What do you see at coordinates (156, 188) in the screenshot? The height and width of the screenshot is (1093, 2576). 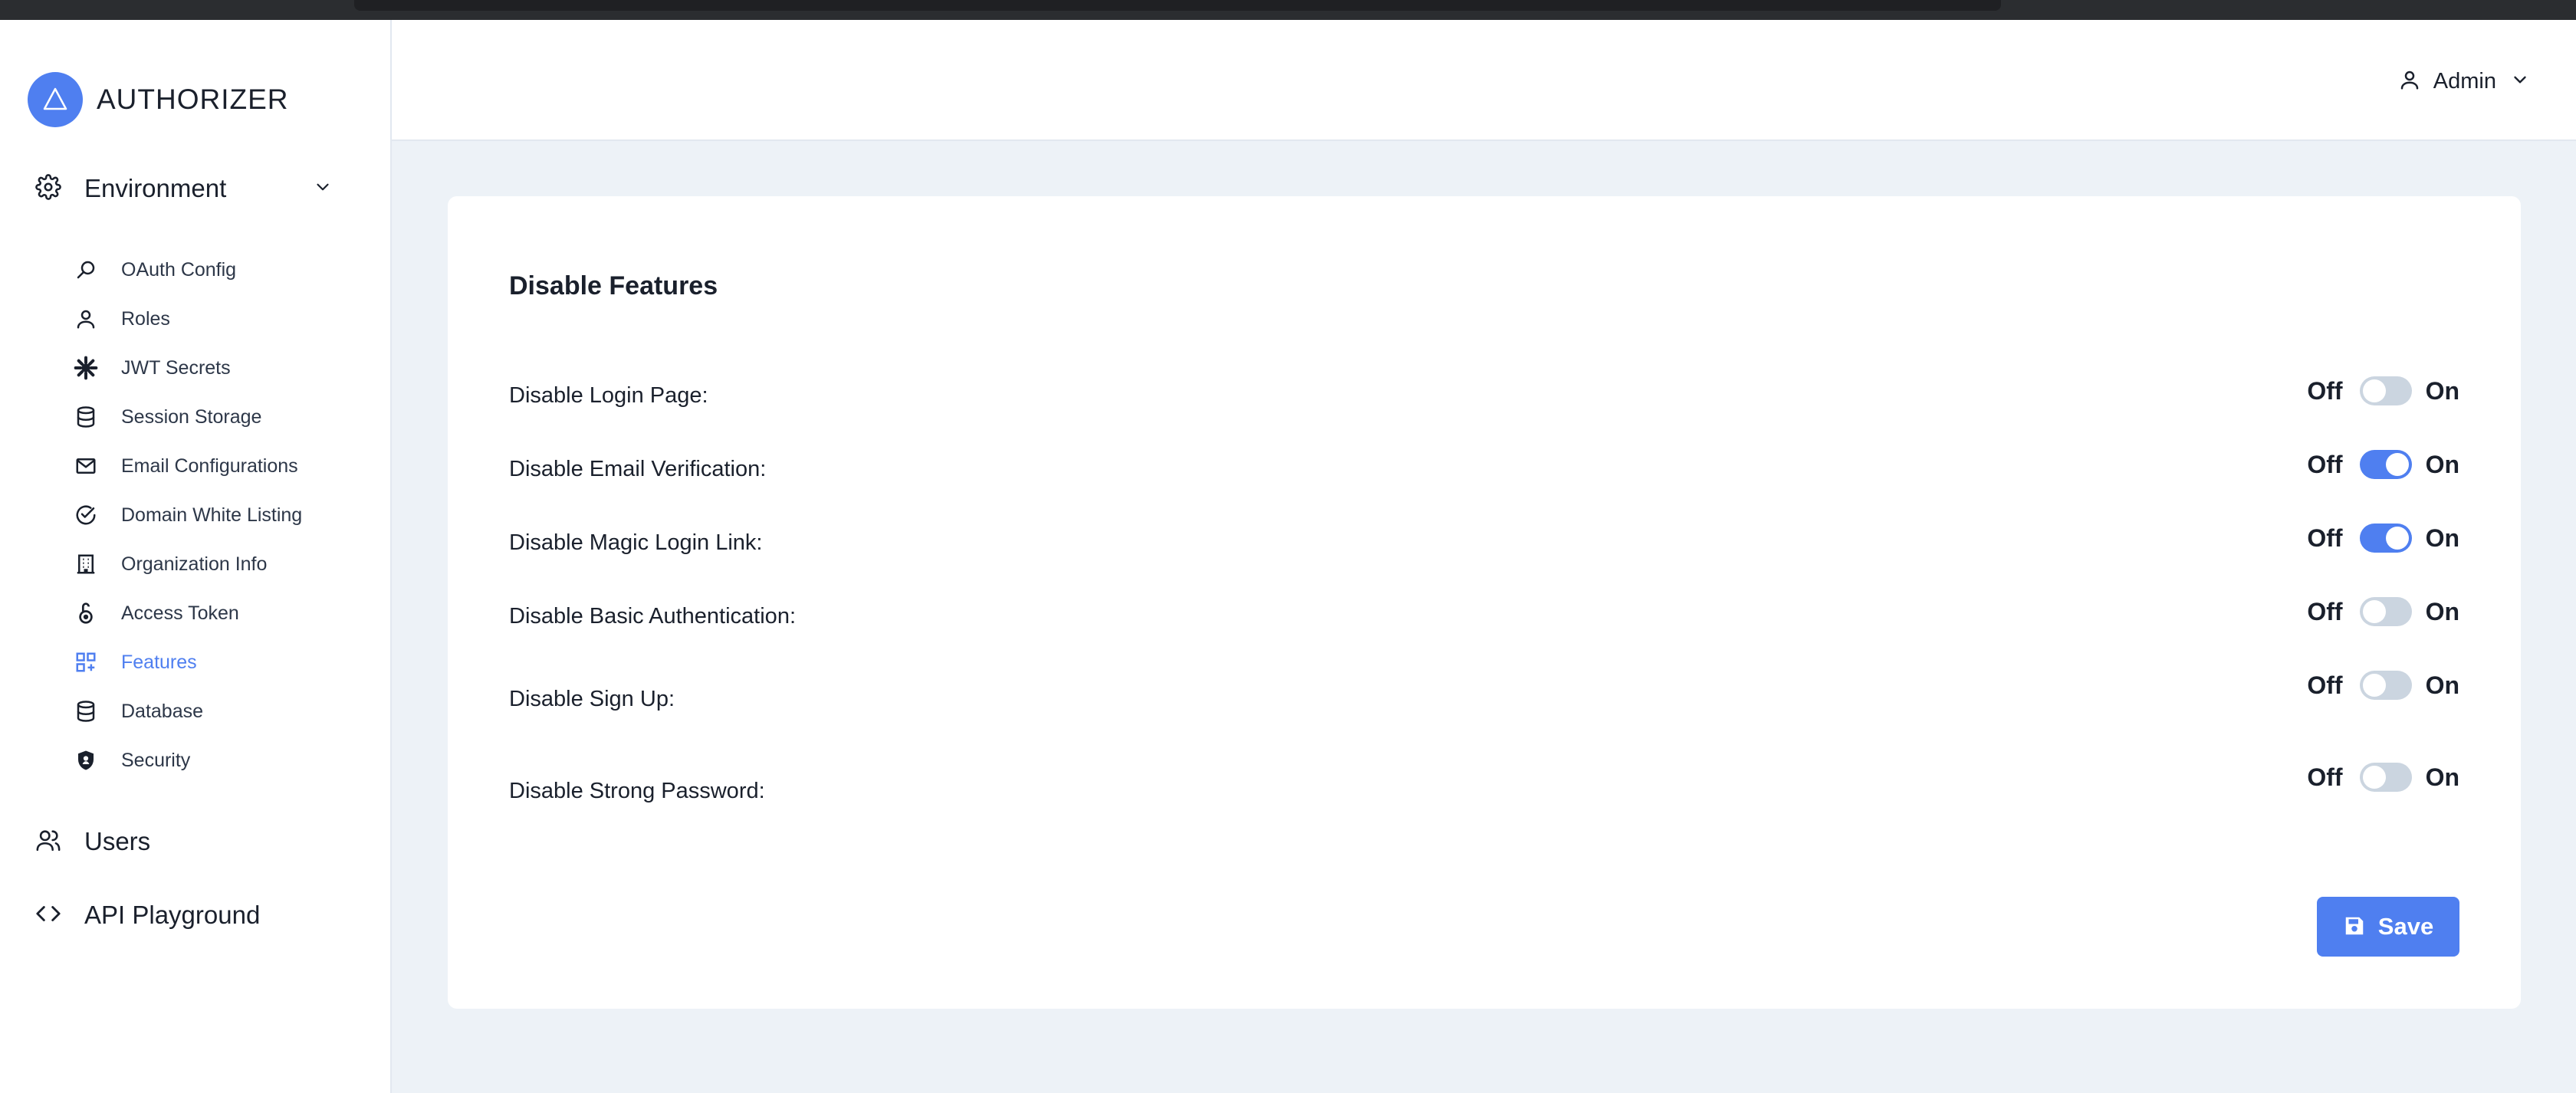 I see `sidebar-item-label: Environment` at bounding box center [156, 188].